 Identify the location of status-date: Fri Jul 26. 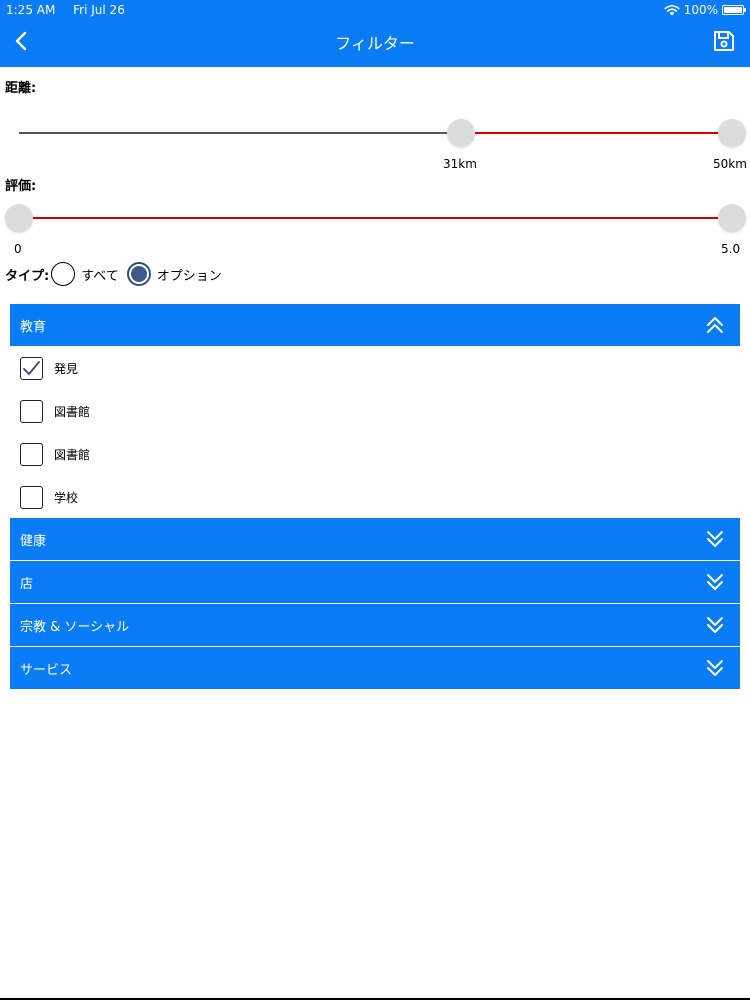
(99, 10).